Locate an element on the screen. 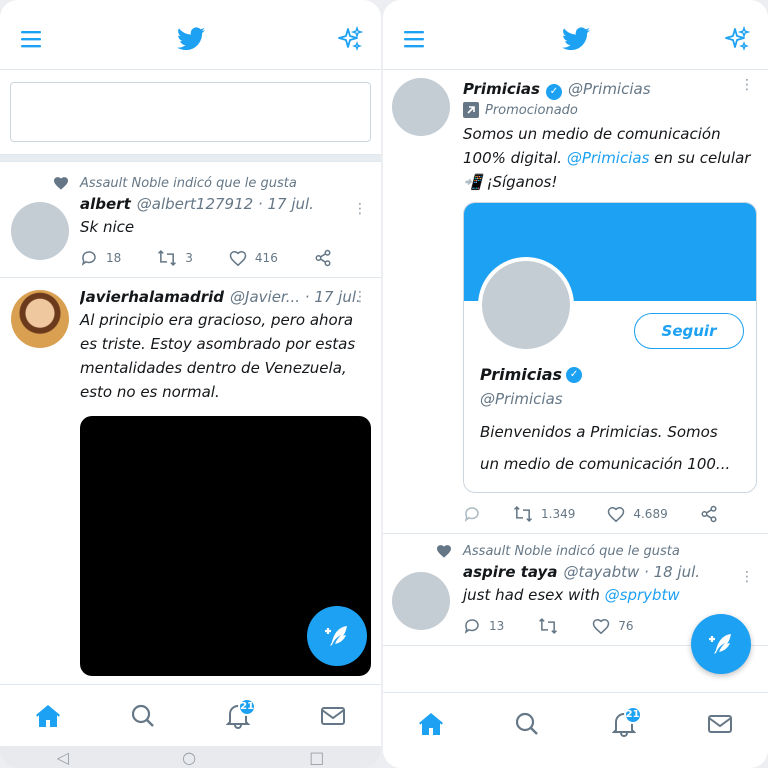 Image resolution: width=768 pixels, height=768 pixels. bottom-navigation: 21 is located at coordinates (190, 715).